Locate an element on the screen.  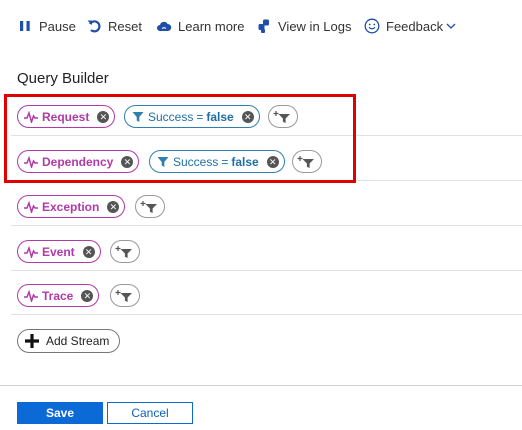
highlight-box is located at coordinates (180, 138).